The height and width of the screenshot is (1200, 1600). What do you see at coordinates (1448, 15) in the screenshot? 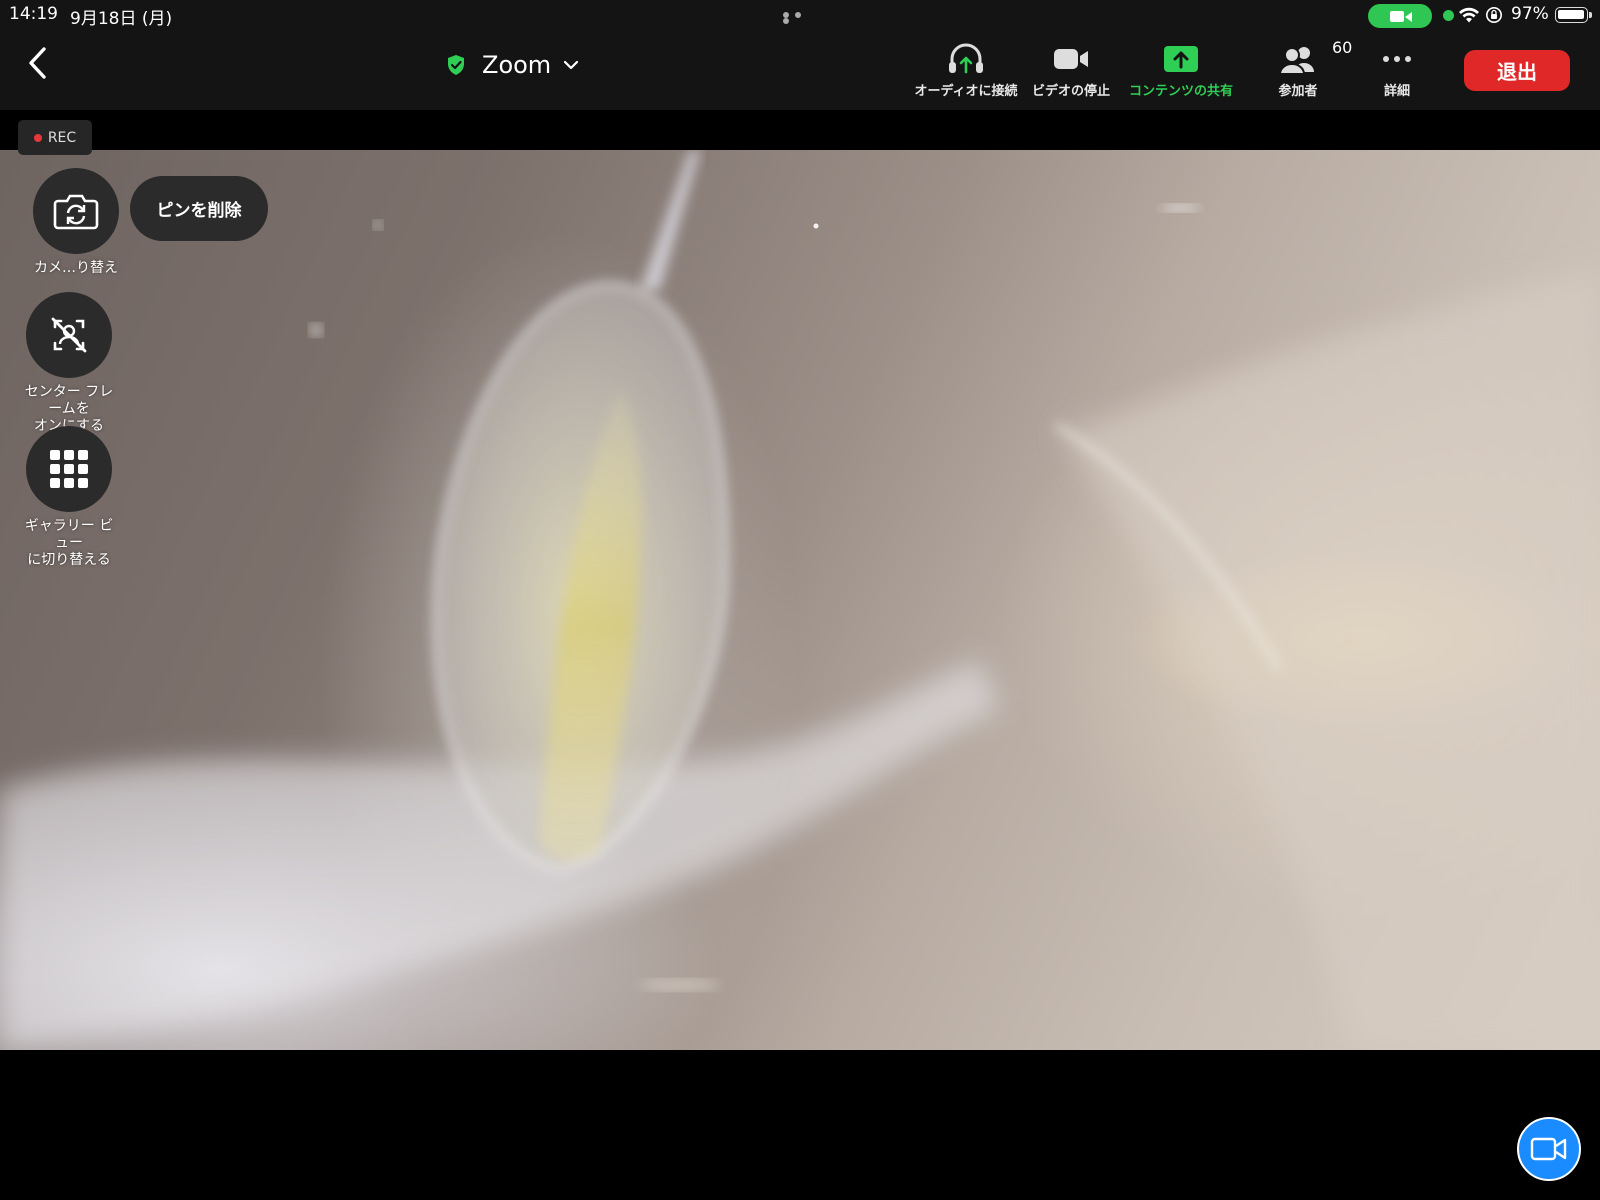
I see `camera-indicator-dot` at bounding box center [1448, 15].